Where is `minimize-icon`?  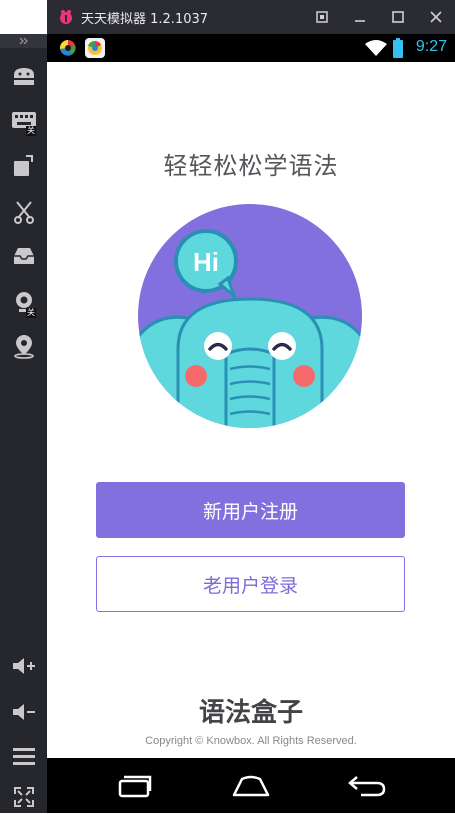 minimize-icon is located at coordinates (360, 21).